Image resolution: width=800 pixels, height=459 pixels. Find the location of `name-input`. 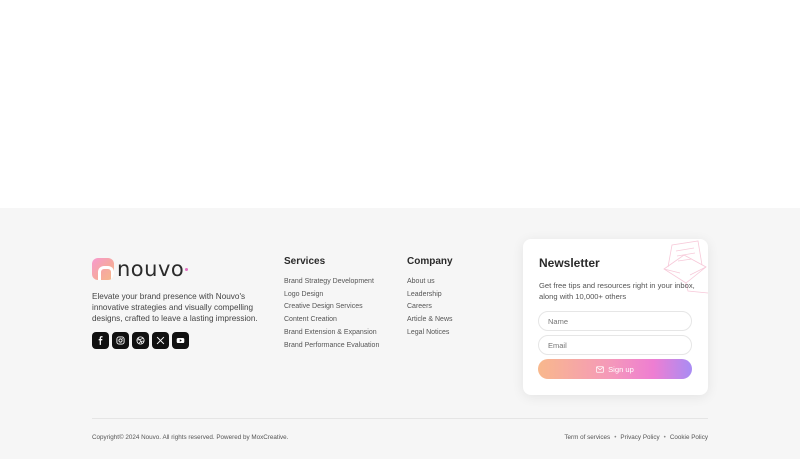

name-input is located at coordinates (615, 321).